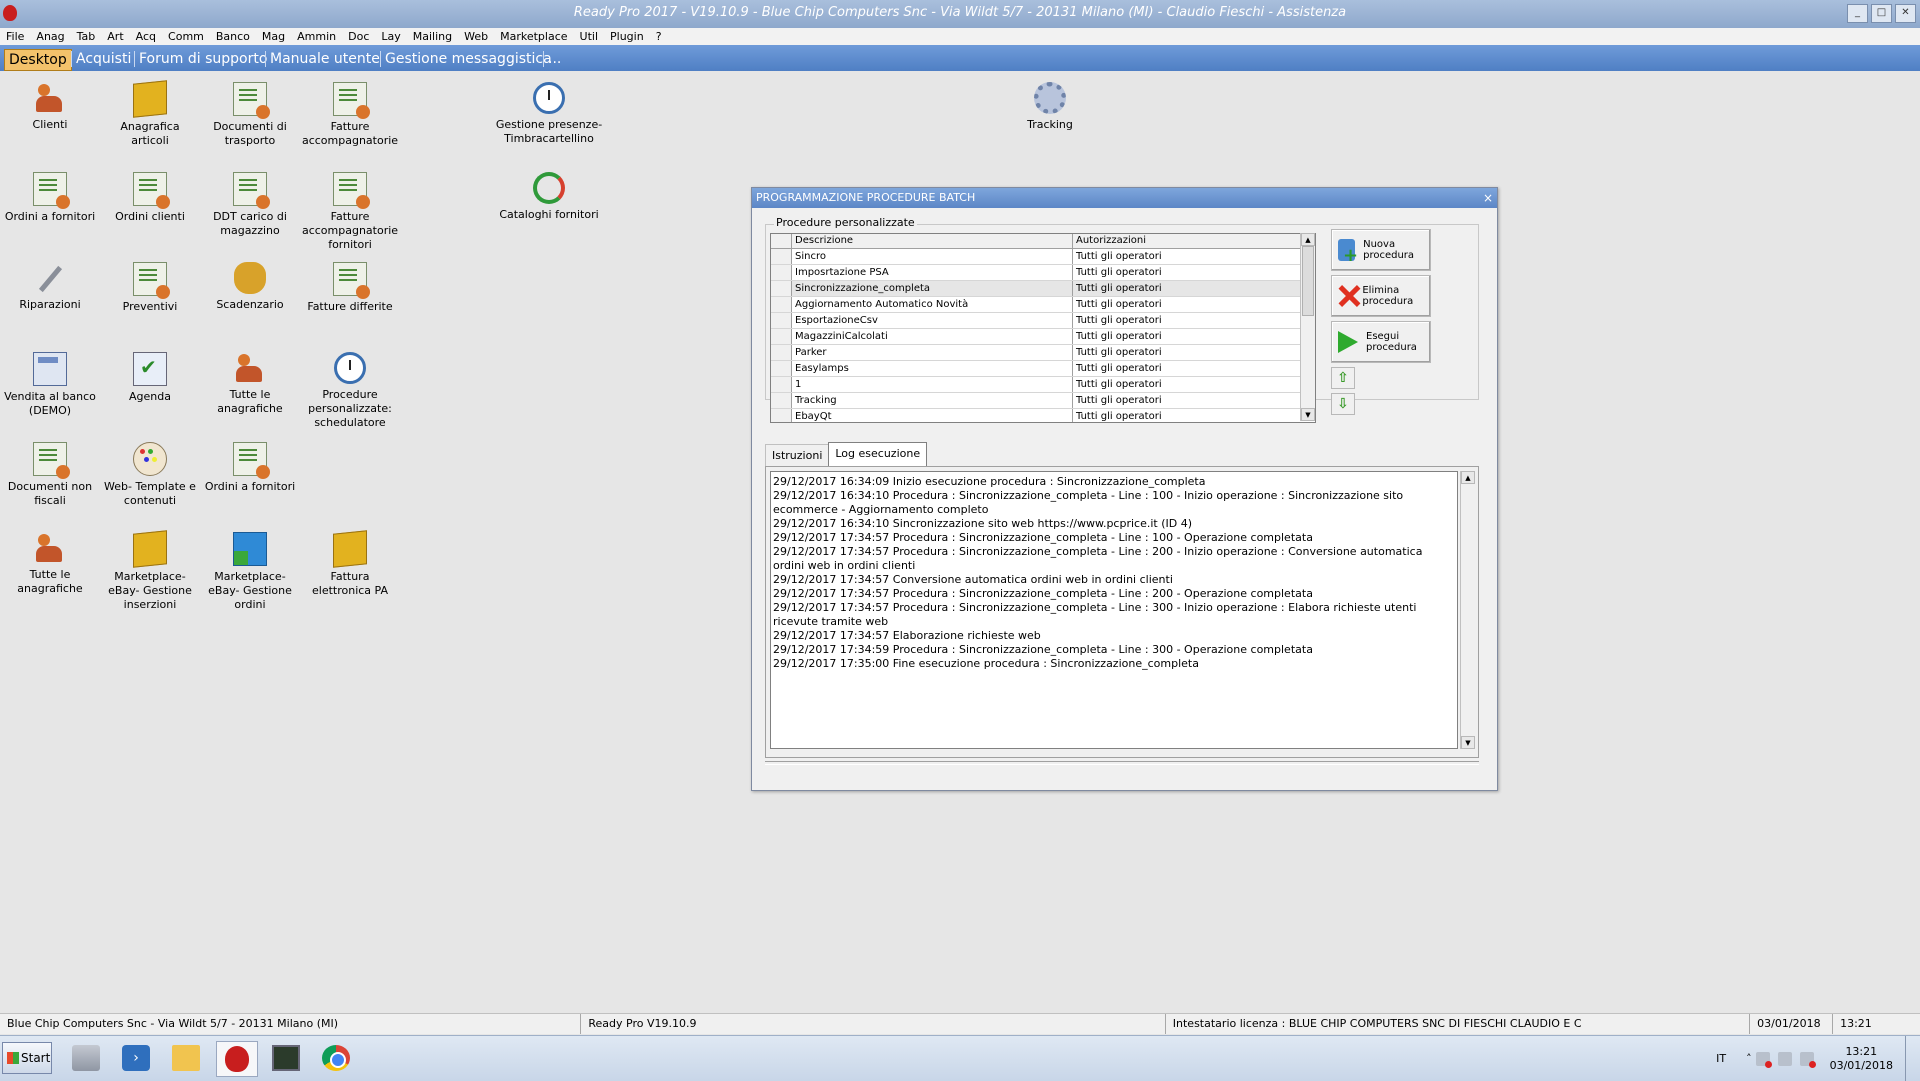 The width and height of the screenshot is (1920, 1081). Describe the element at coordinates (250, 205) in the screenshot. I see `desktop-icon-ddt-carico: DDT carico di magazzino` at that location.